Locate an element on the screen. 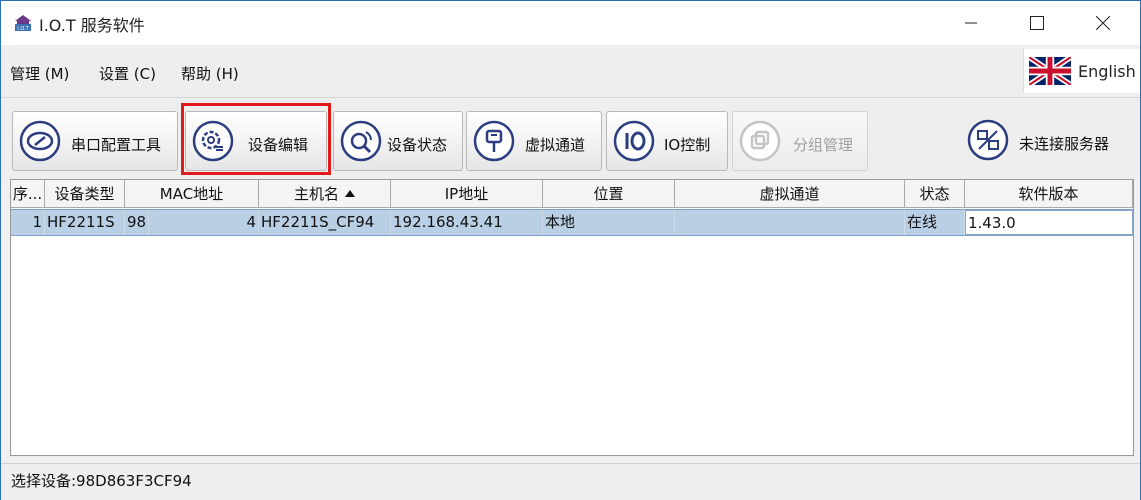  serial-config-label: 串口配置工具 is located at coordinates (116, 145).